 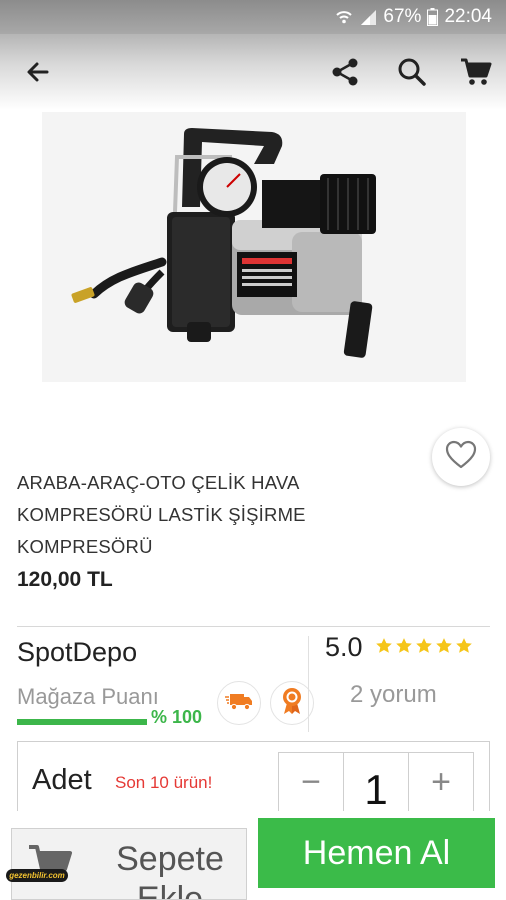 What do you see at coordinates (441, 782) in the screenshot?
I see `increase-quantity-button: +` at bounding box center [441, 782].